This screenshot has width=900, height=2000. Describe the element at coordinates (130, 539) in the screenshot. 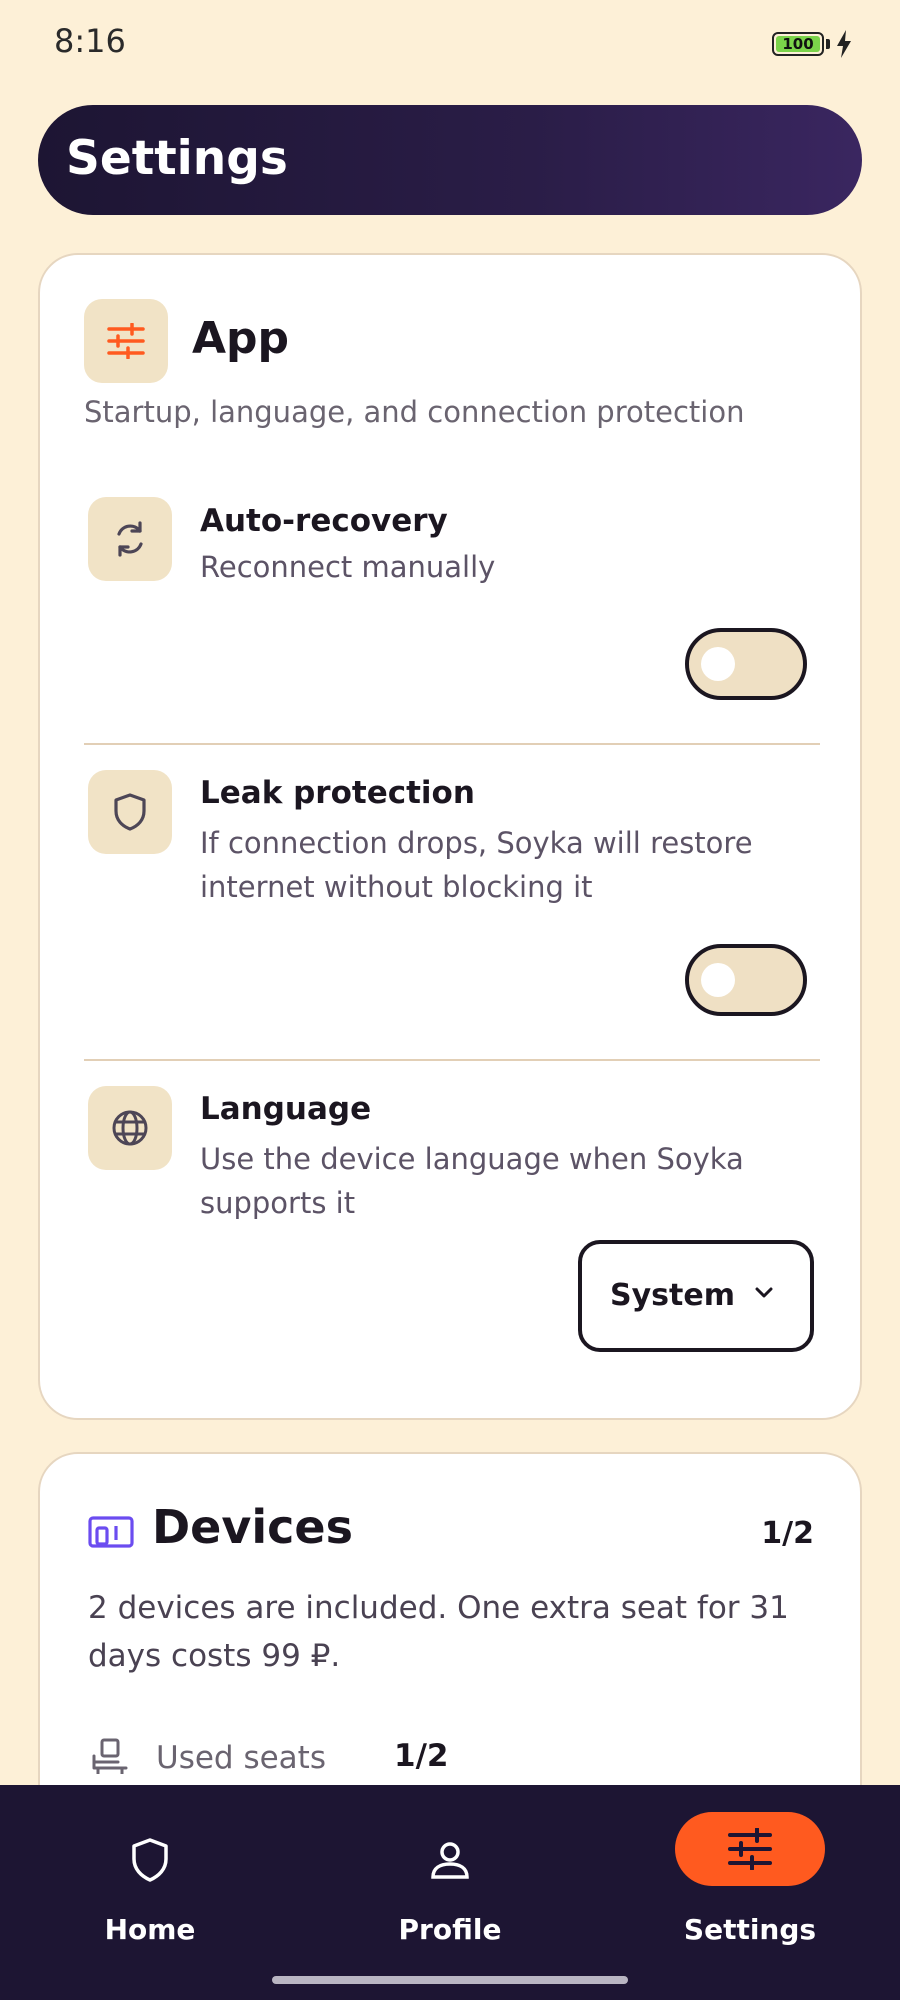

I see `refresh-icon` at that location.